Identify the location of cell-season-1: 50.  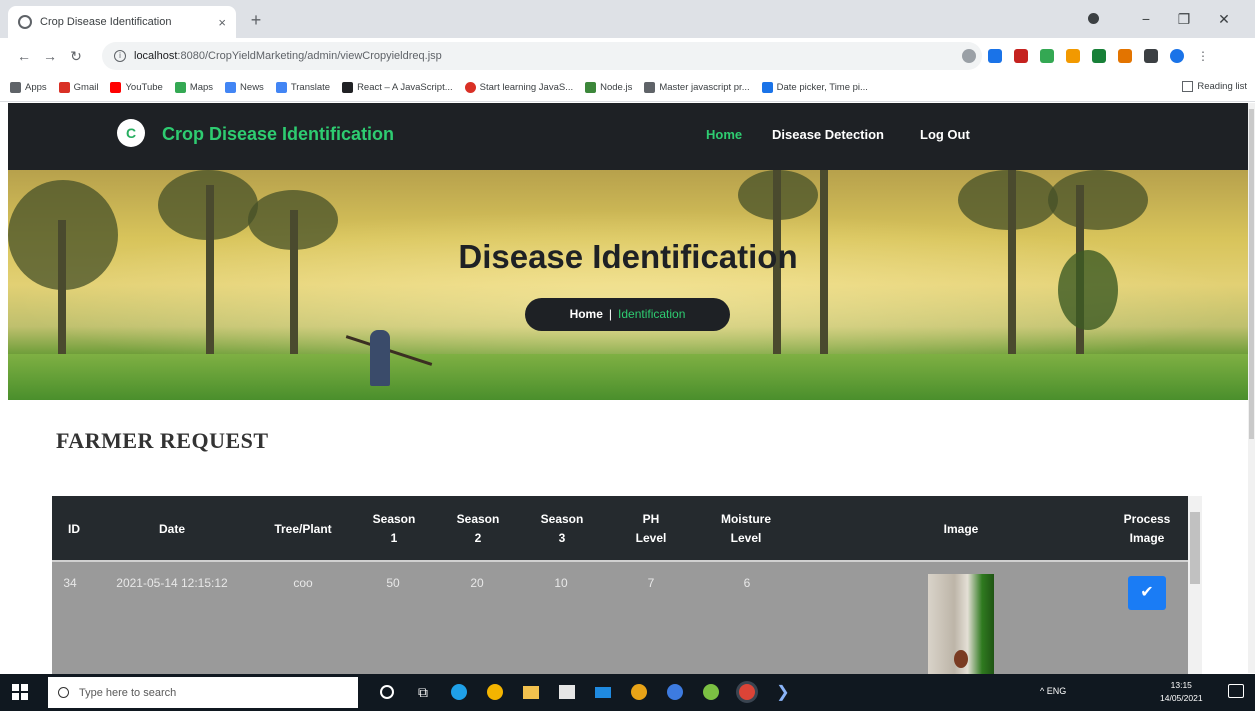
(393, 583).